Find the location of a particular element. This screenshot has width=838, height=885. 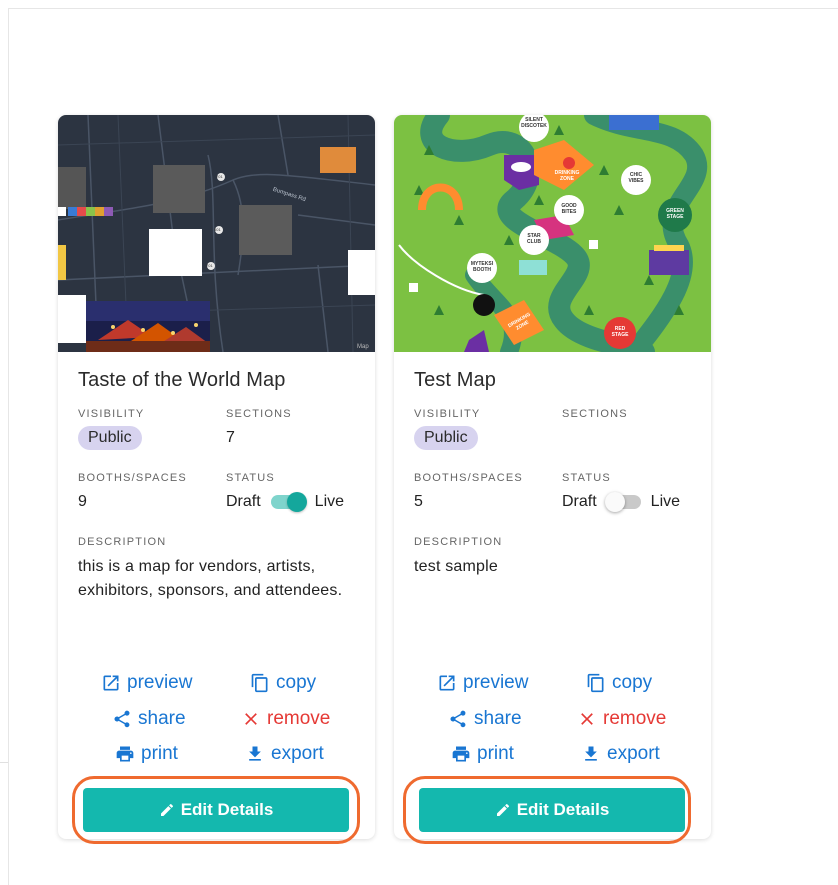

street-map-image is located at coordinates (216, 233).